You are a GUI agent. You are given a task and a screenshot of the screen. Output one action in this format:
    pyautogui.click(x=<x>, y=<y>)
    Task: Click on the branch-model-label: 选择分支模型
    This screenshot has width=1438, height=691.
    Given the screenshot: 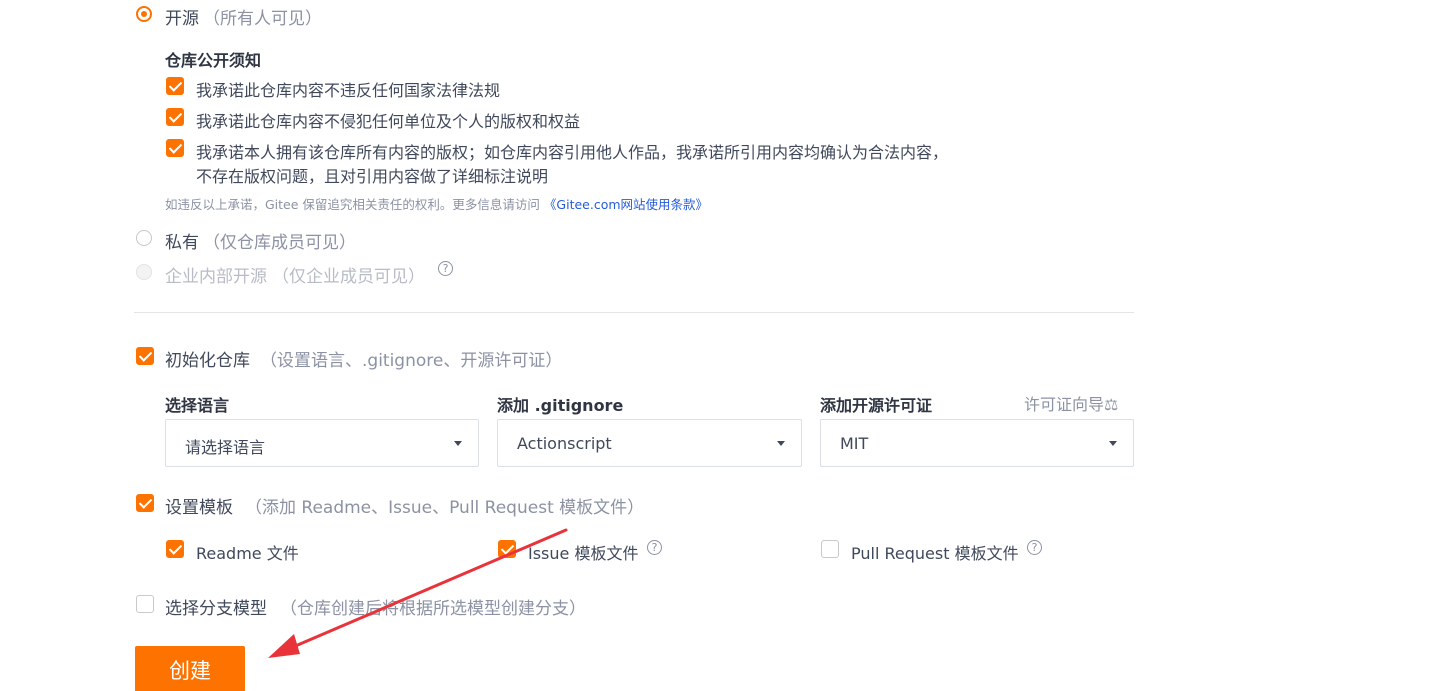 What is the action you would take?
    pyautogui.click(x=216, y=606)
    